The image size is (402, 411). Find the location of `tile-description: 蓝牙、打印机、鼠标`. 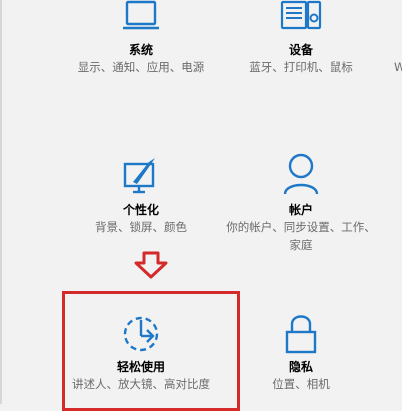

tile-description: 蓝牙、打印机、鼠标 is located at coordinates (301, 67).